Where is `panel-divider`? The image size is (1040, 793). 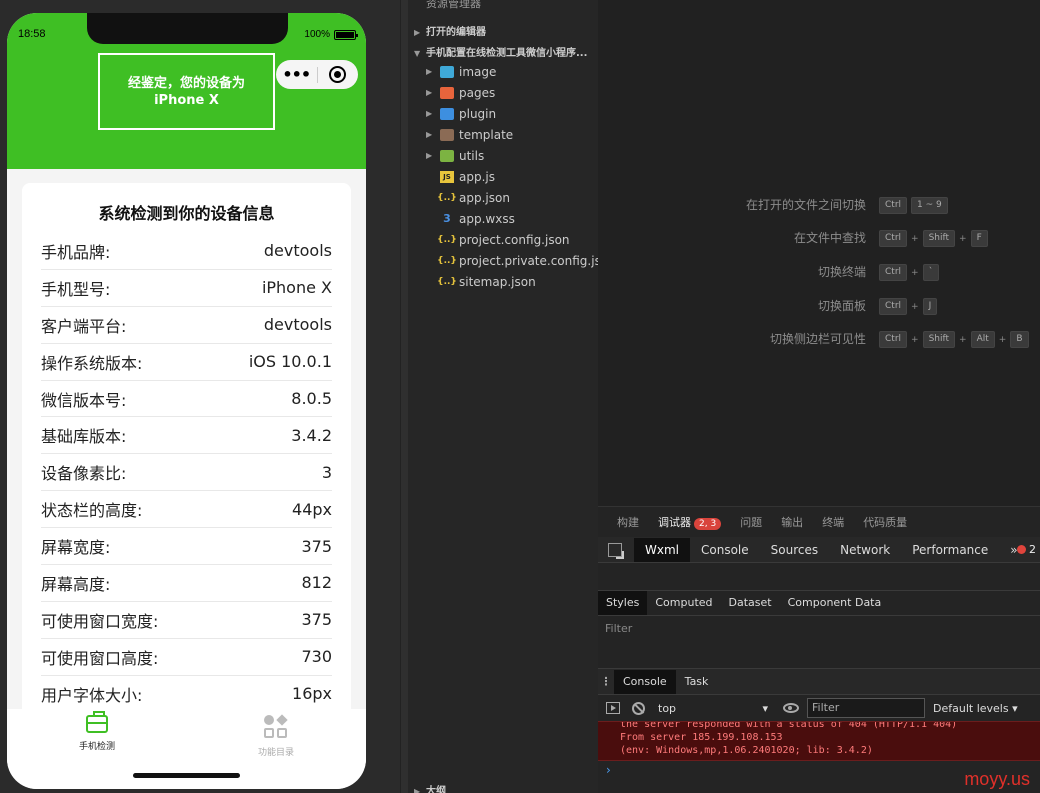
panel-divider is located at coordinates (404, 396).